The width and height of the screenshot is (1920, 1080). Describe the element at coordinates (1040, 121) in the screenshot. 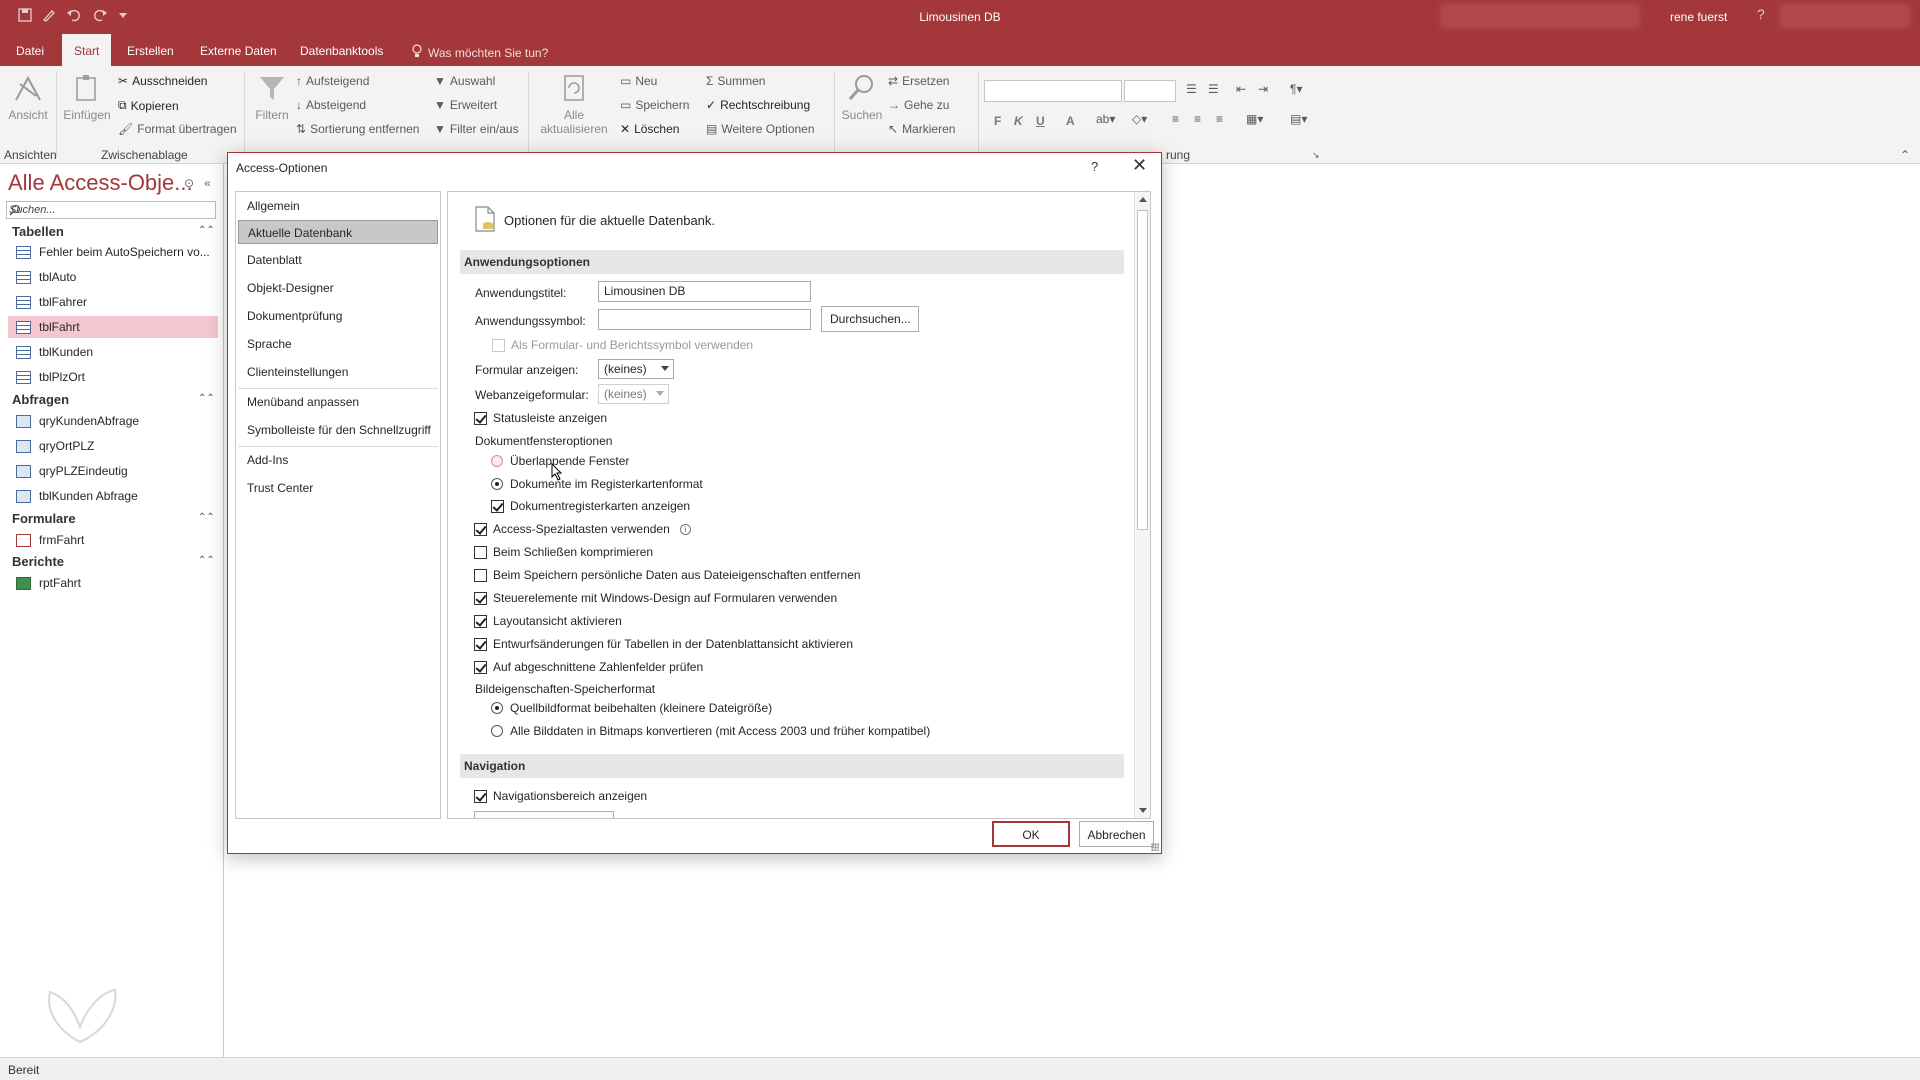

I see `underline-button: U` at that location.